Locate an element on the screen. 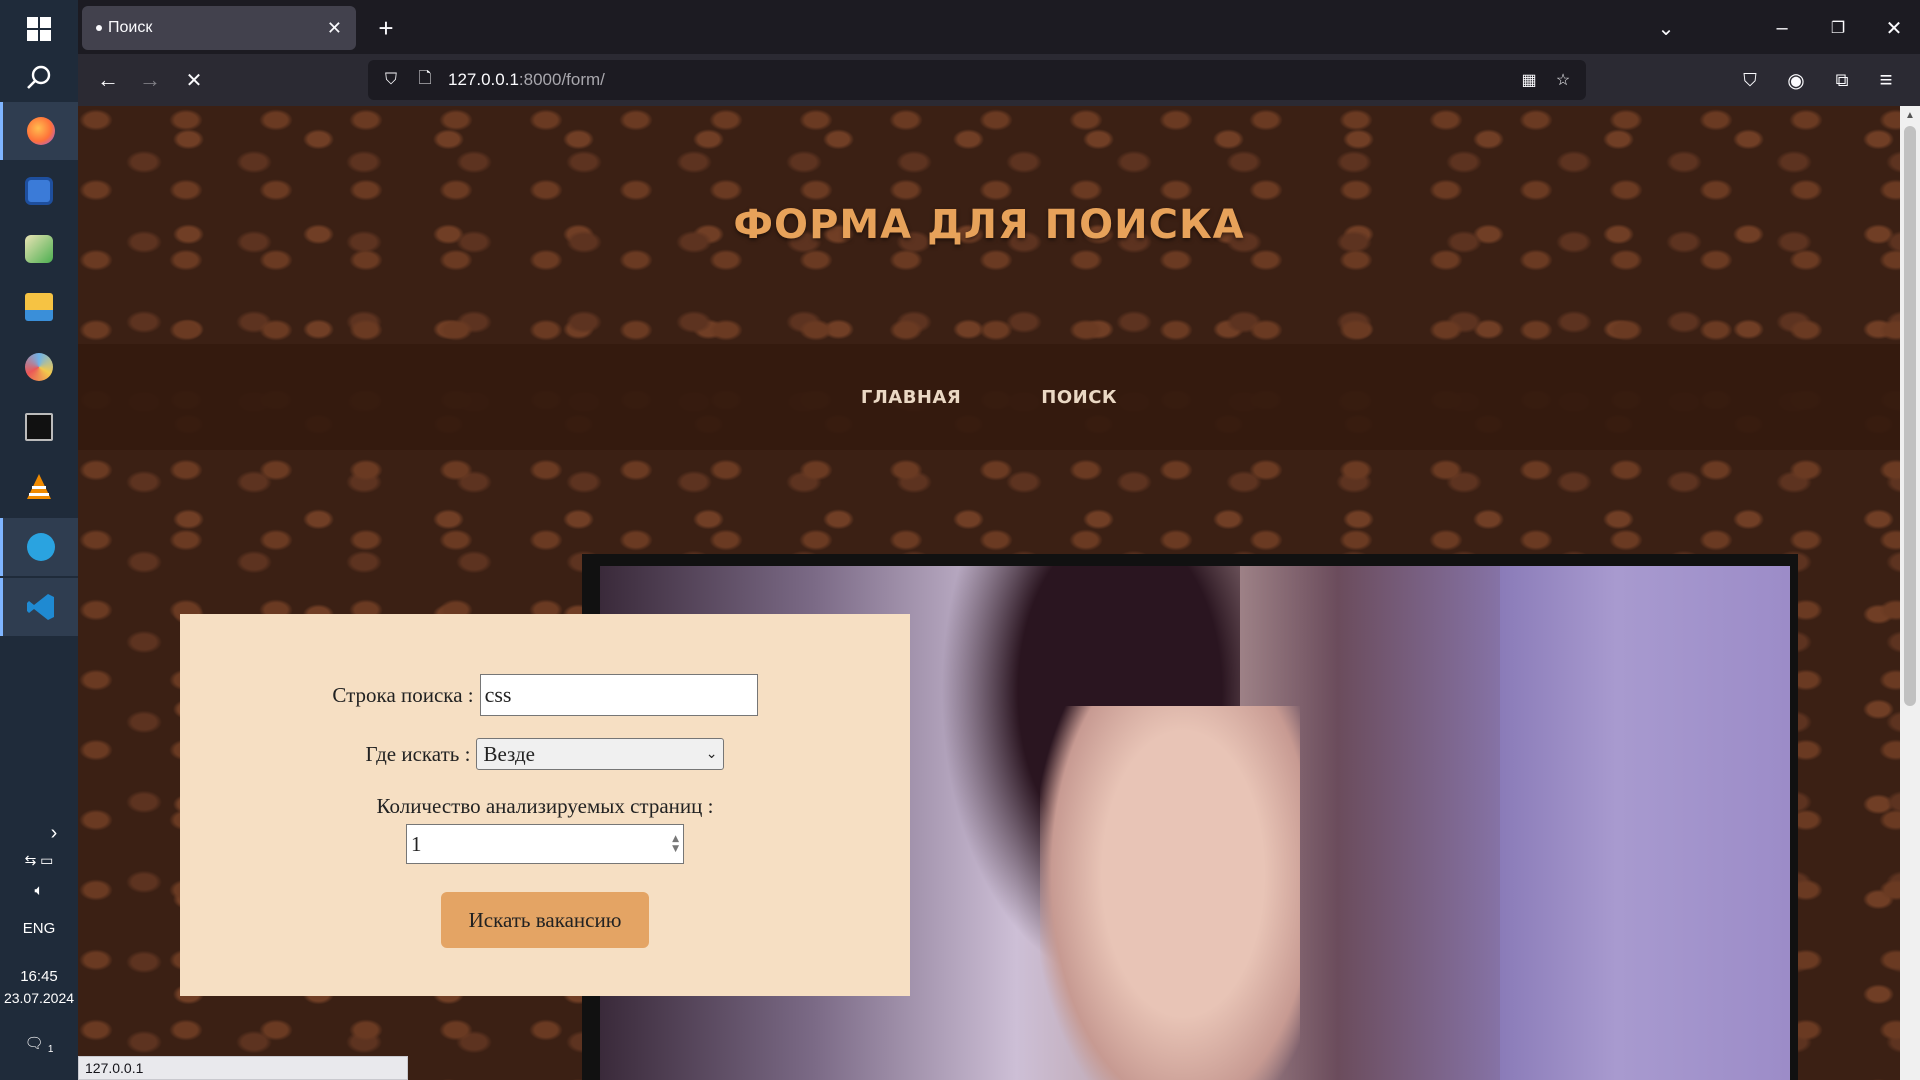 This screenshot has width=1920, height=1080. extensions-icon: ⧉ is located at coordinates (1842, 80).